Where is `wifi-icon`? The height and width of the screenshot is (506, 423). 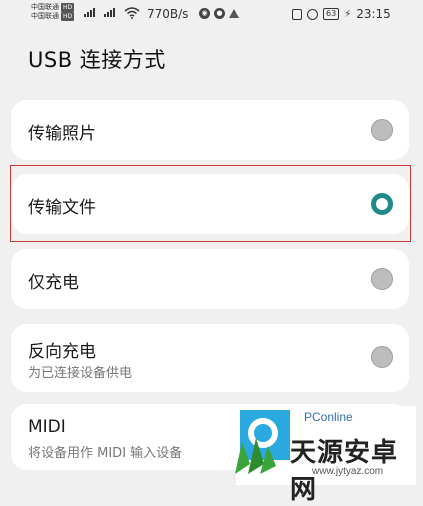
wifi-icon is located at coordinates (132, 13).